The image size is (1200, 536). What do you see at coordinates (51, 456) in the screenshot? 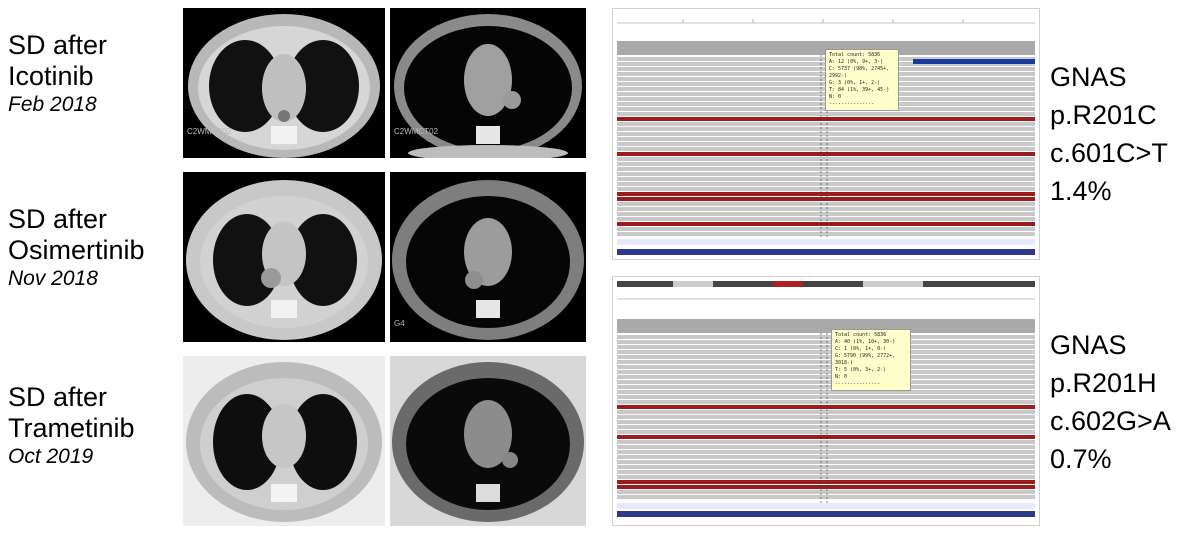
I see `row-3-date: Oct 2019` at bounding box center [51, 456].